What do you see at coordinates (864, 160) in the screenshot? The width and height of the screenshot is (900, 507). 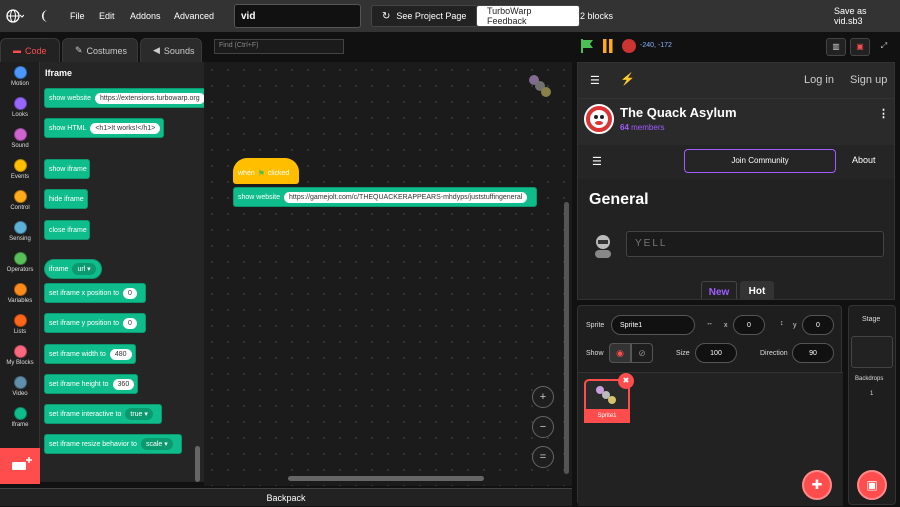 I see `about-tab: About` at bounding box center [864, 160].